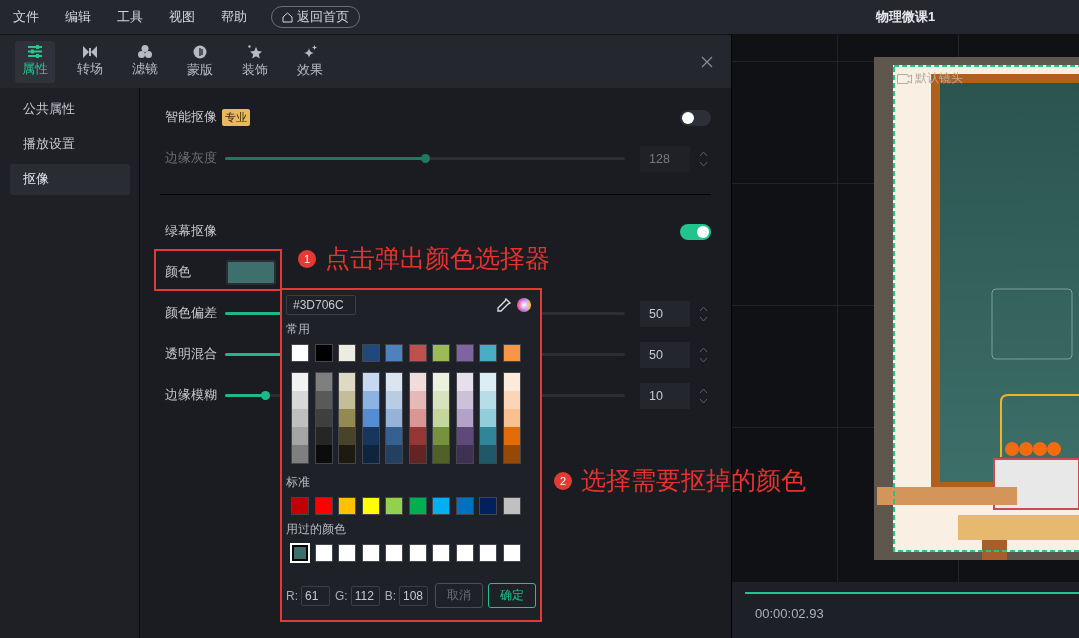 The image size is (1079, 638). I want to click on color-swatch-button, so click(251, 272).